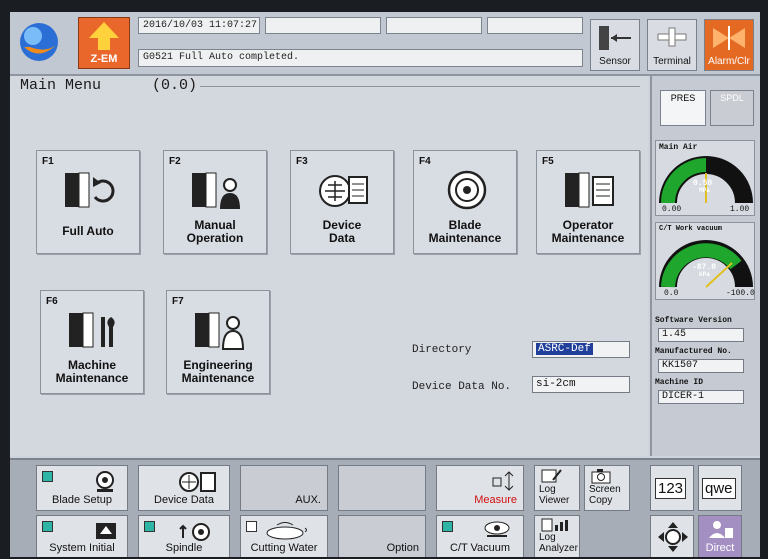 This screenshot has width=768, height=559. What do you see at coordinates (601, 500) in the screenshot?
I see `screen-copy-label-2: Copy` at bounding box center [601, 500].